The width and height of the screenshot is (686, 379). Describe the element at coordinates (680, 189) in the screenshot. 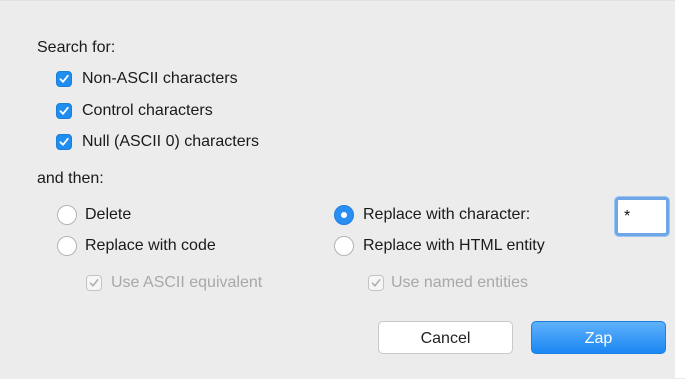

I see `window-edge` at that location.